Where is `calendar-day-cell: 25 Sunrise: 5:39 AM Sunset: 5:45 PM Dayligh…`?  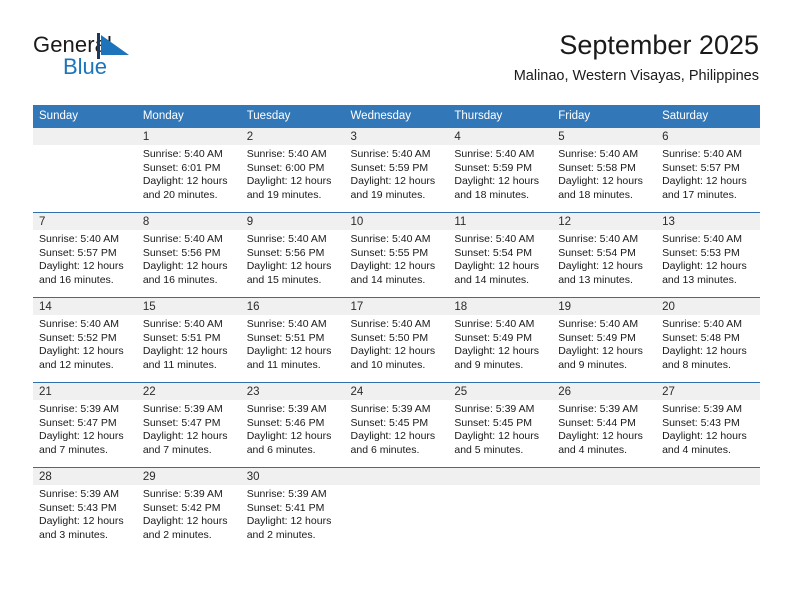
calendar-day-cell: 25 Sunrise: 5:39 AM Sunset: 5:45 PM Dayligh… is located at coordinates (500, 425).